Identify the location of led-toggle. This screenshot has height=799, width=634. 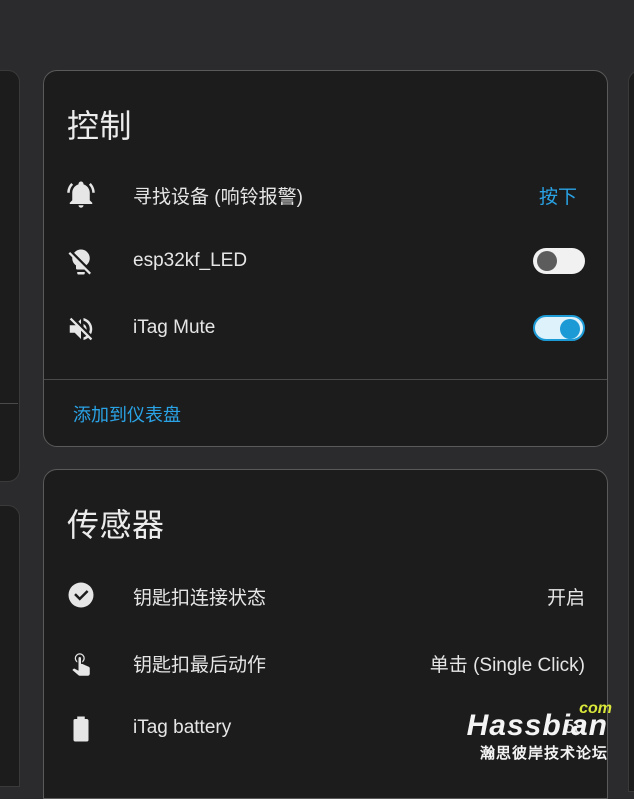
(559, 261).